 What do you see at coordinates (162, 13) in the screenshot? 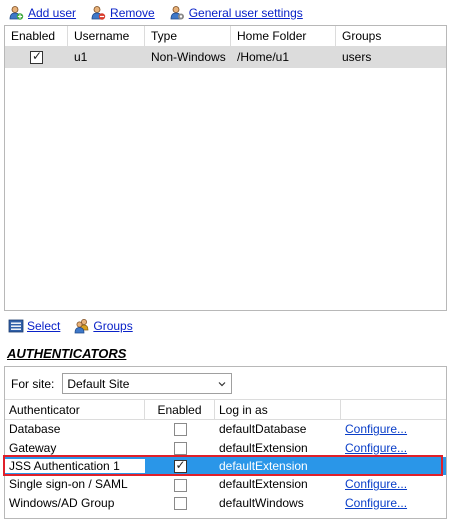
I see `user-toolbar: Add user Remove General user settings` at bounding box center [162, 13].